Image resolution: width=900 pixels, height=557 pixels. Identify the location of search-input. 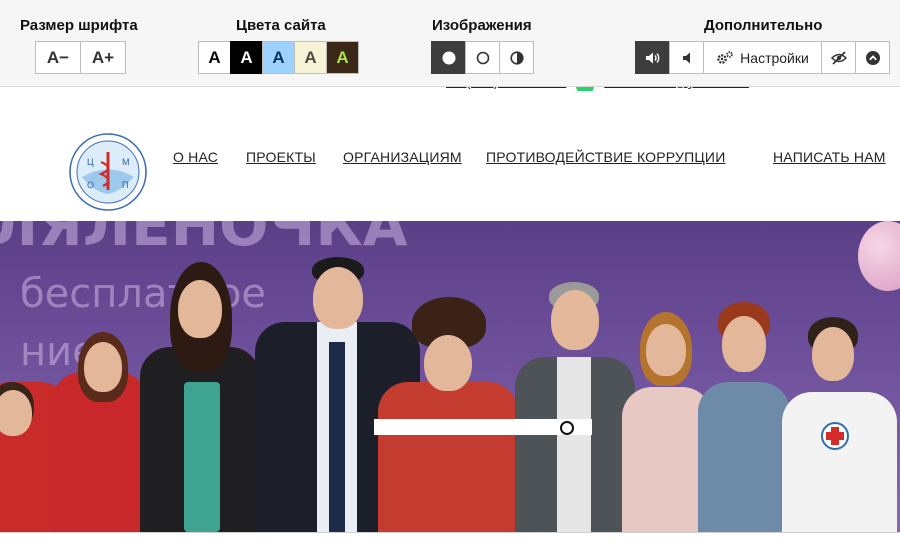
(483, 427).